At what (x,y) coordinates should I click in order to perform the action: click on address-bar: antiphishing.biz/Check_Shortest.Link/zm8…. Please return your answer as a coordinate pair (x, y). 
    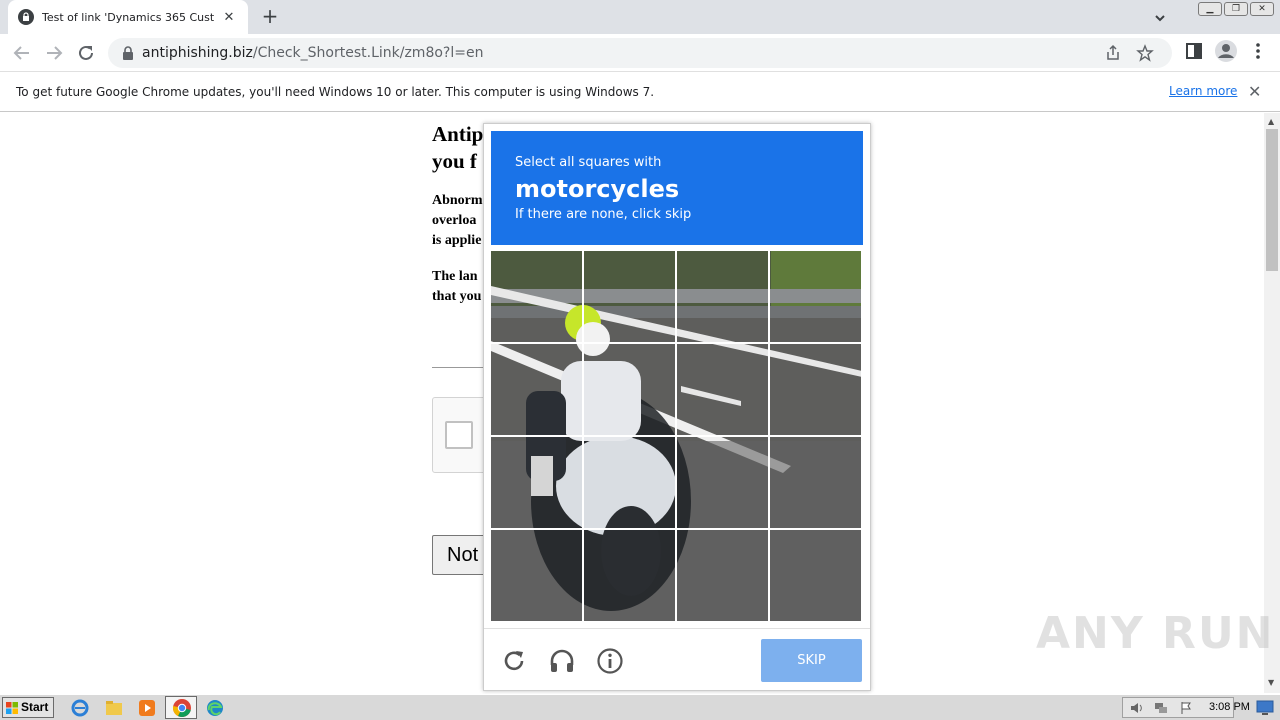
    Looking at the image, I should click on (640, 53).